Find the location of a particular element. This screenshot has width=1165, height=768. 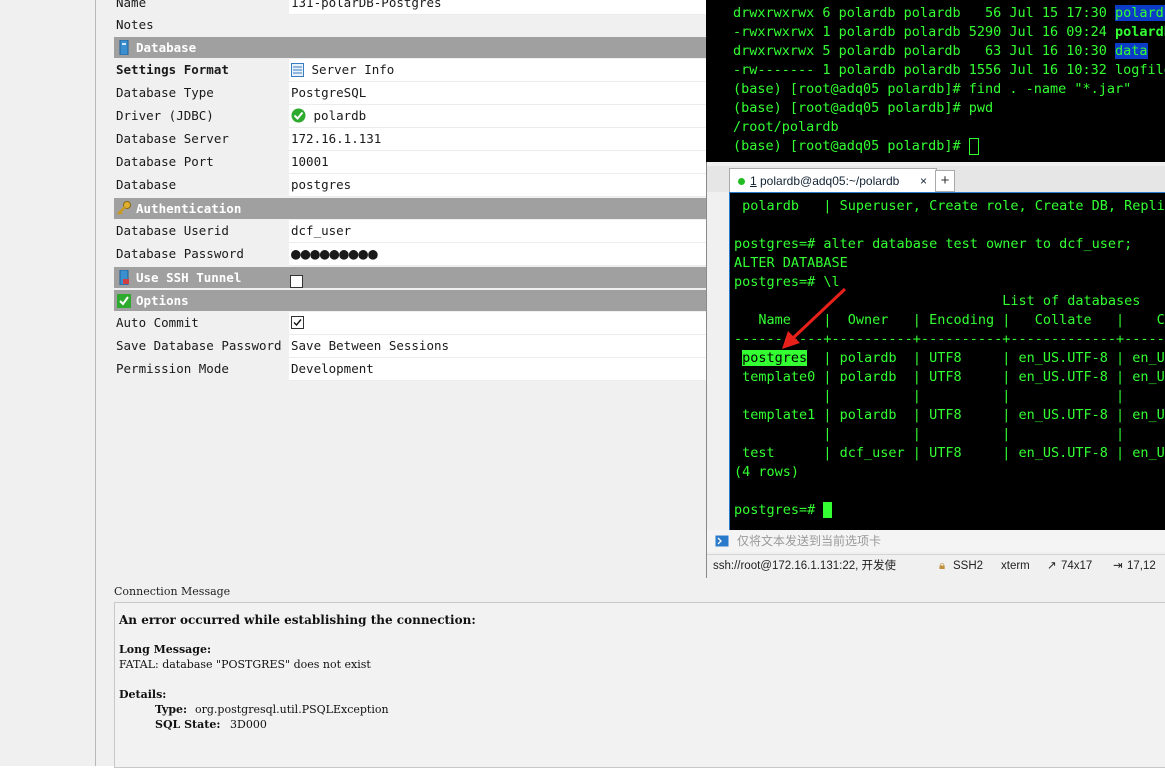

left-sidebar is located at coordinates (48, 383).